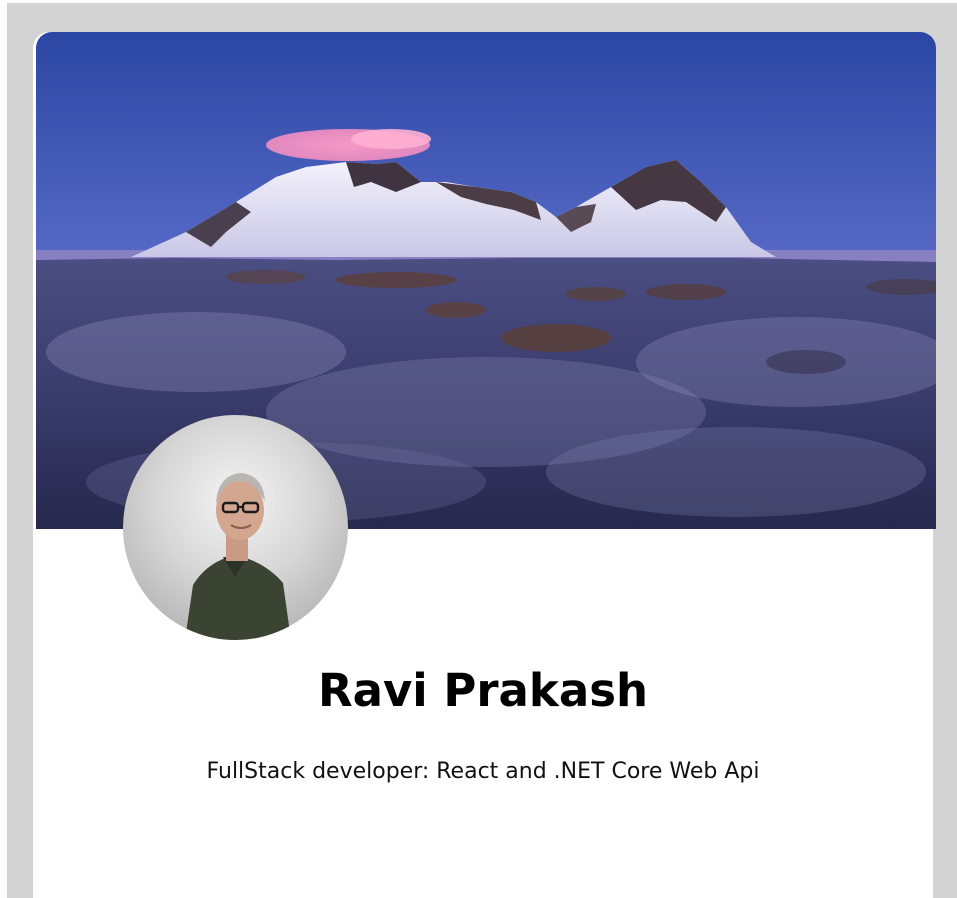  I want to click on profile-name: Ravi Prakash, so click(483, 690).